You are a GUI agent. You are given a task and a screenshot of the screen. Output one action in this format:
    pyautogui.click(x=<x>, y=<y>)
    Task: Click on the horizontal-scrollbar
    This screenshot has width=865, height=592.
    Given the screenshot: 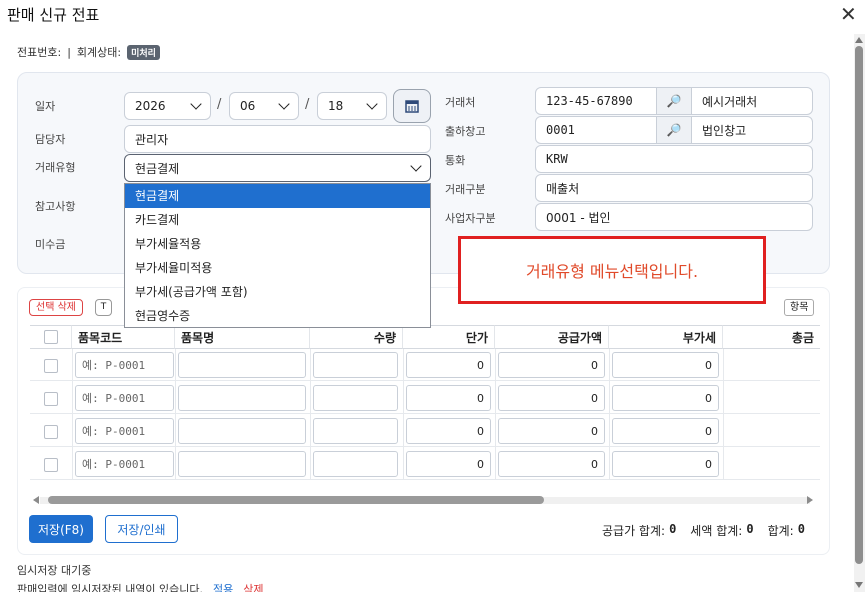 What is the action you would take?
    pyautogui.click(x=424, y=500)
    